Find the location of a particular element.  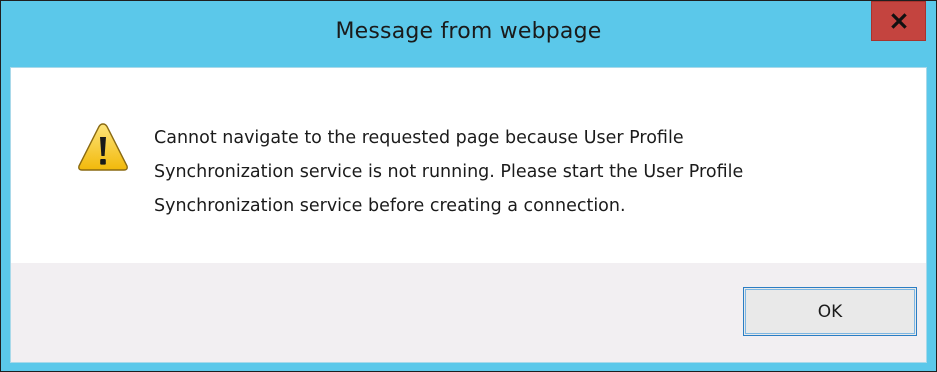

close-button is located at coordinates (898, 21).